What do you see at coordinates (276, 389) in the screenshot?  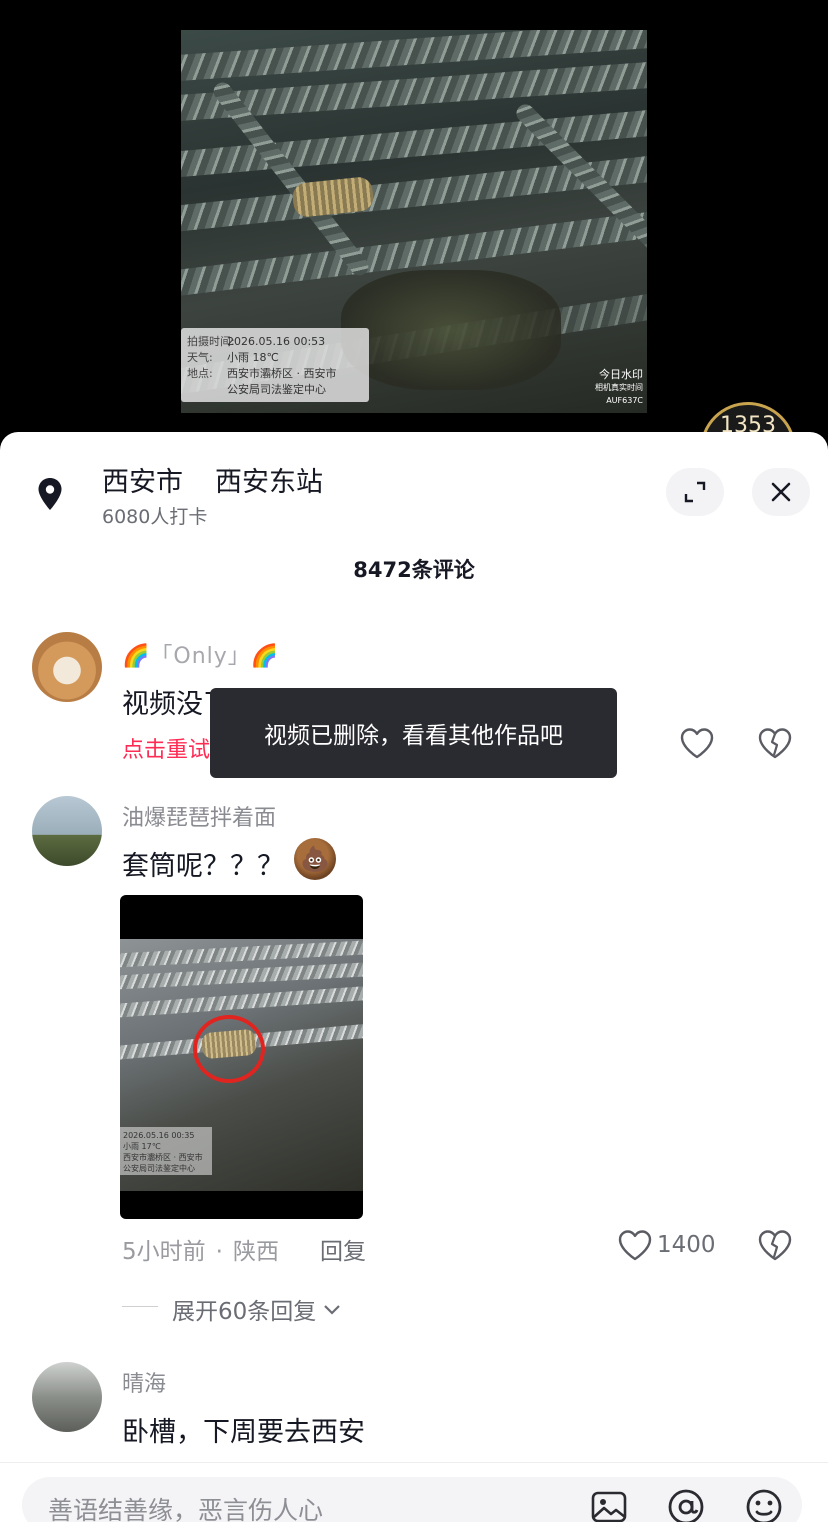 I see `stamp-place-value2: 公安局司法鉴定中心` at bounding box center [276, 389].